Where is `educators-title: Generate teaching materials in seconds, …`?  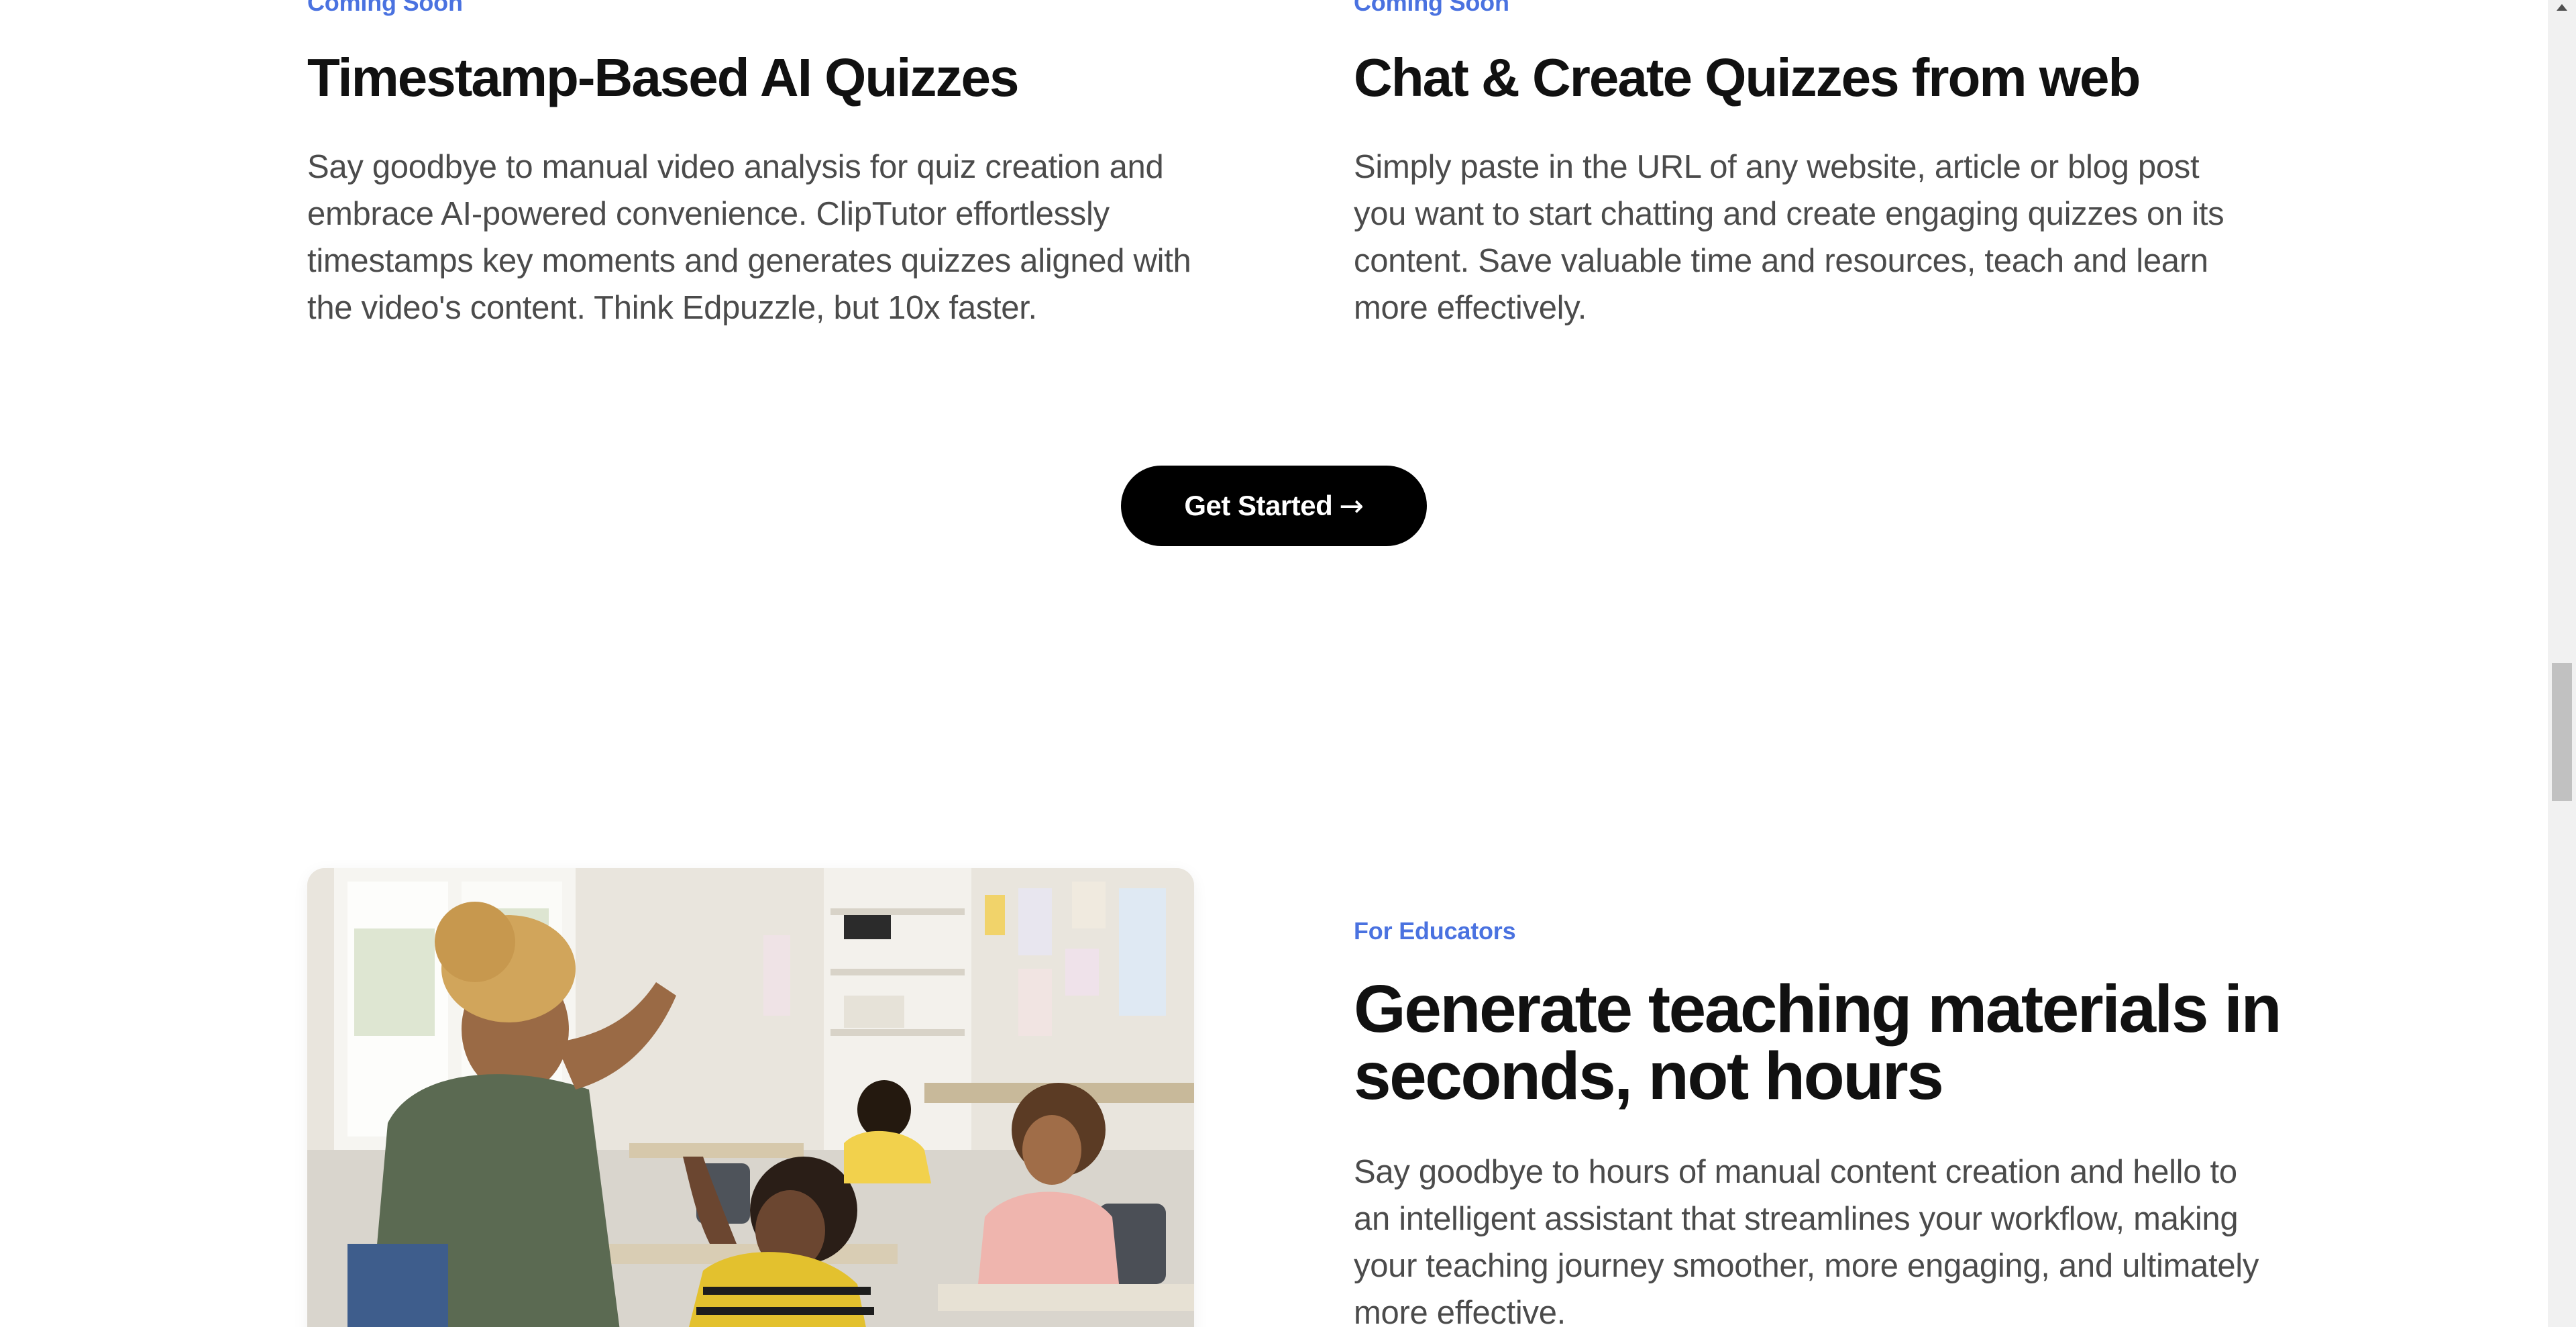 educators-title: Generate teaching materials in seconds, … is located at coordinates (1818, 1042).